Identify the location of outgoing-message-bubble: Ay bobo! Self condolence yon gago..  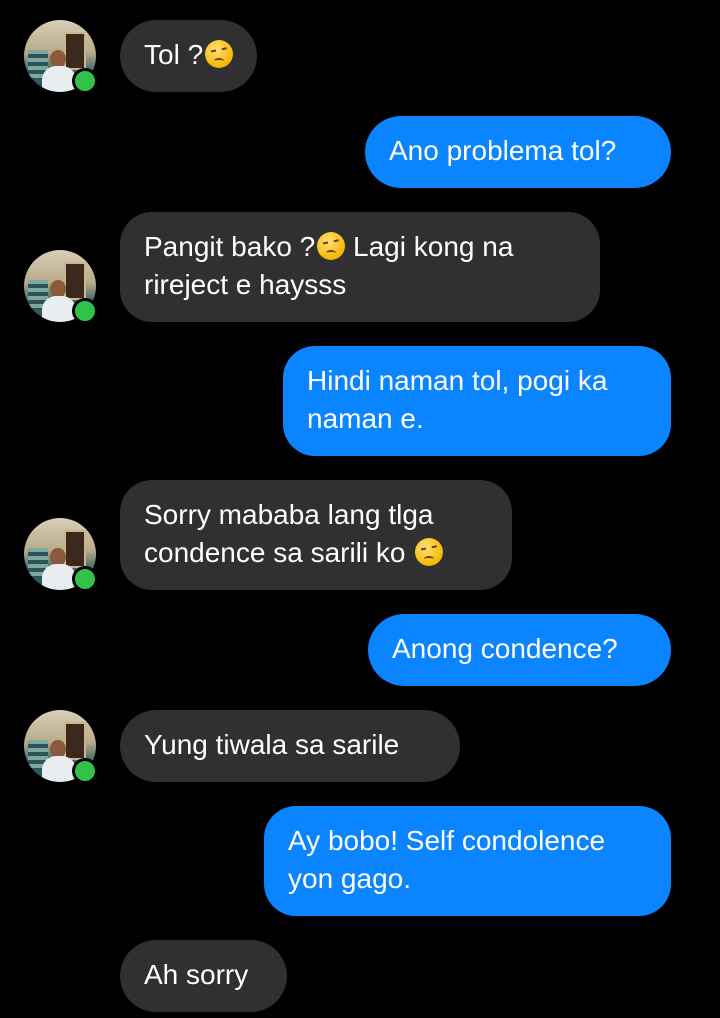
(467, 861).